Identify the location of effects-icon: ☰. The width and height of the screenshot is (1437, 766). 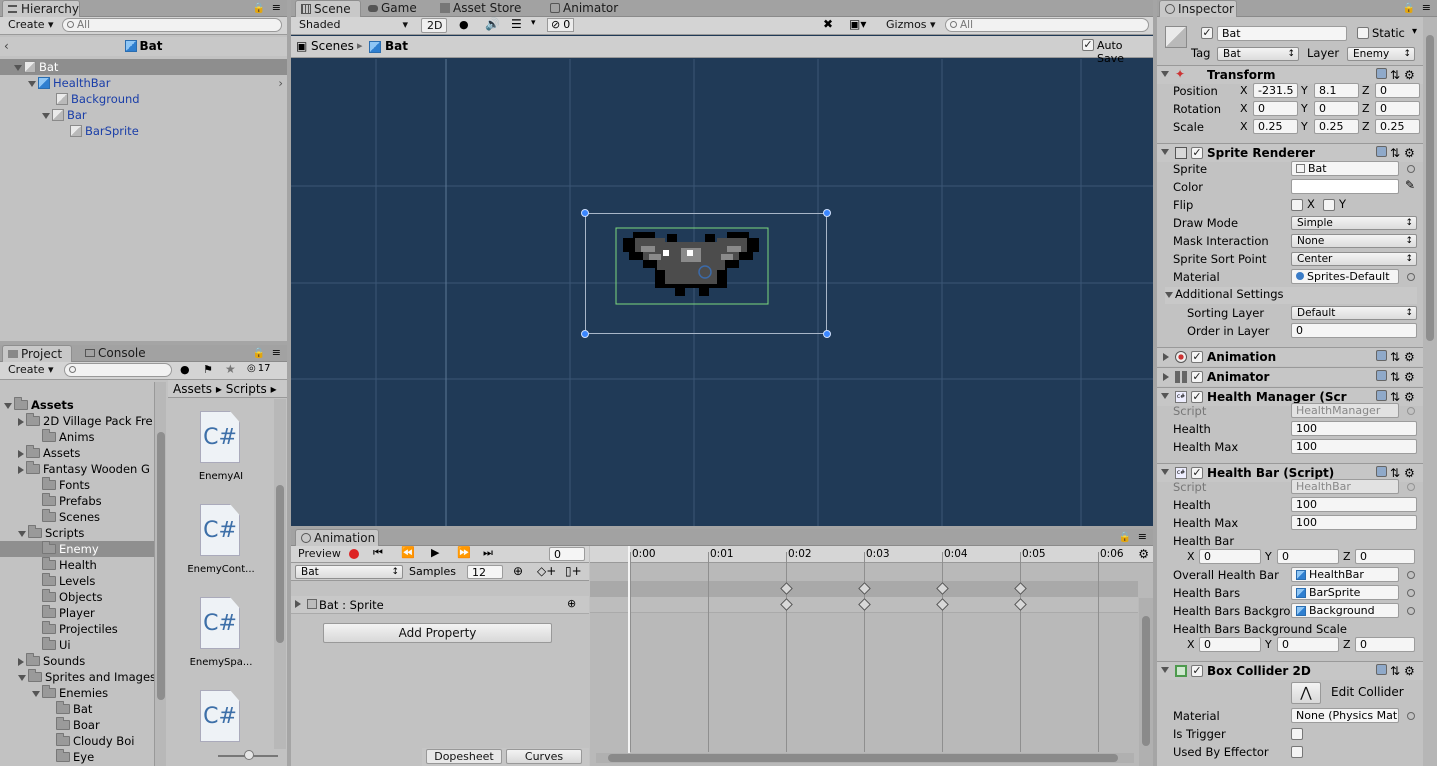
(516, 24).